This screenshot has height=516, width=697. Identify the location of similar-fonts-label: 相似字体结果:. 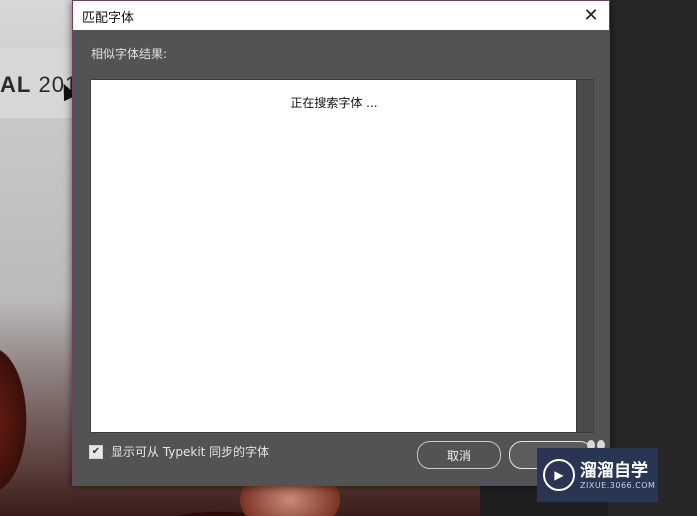
(129, 54).